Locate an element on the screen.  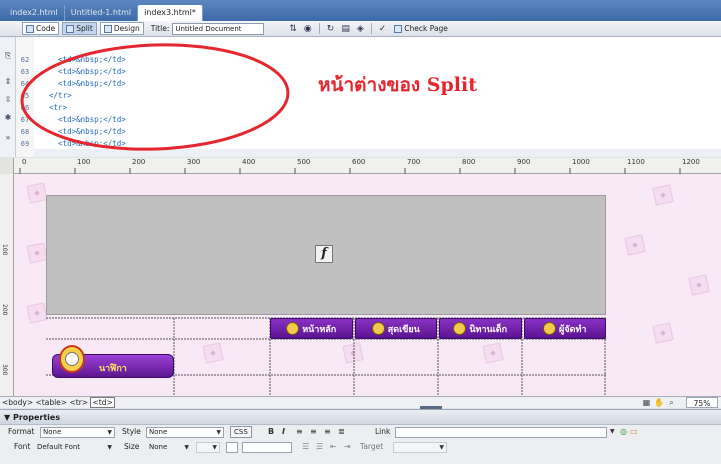
nav-button-stories: นิทานเด็ก is located at coordinates (480, 328).